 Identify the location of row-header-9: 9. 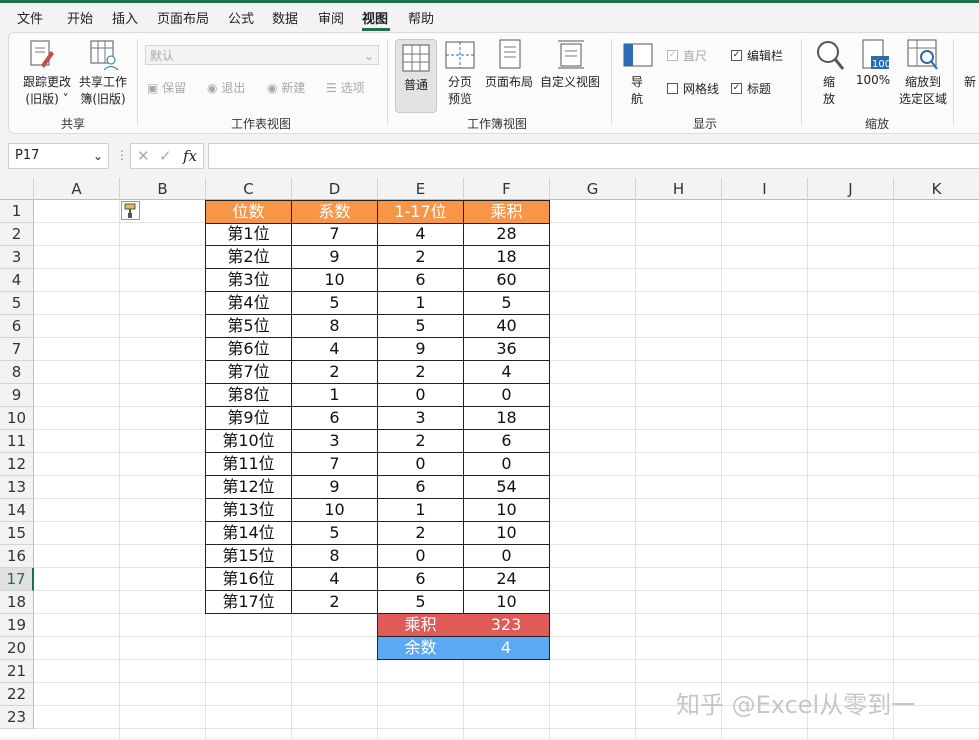
(17, 395).